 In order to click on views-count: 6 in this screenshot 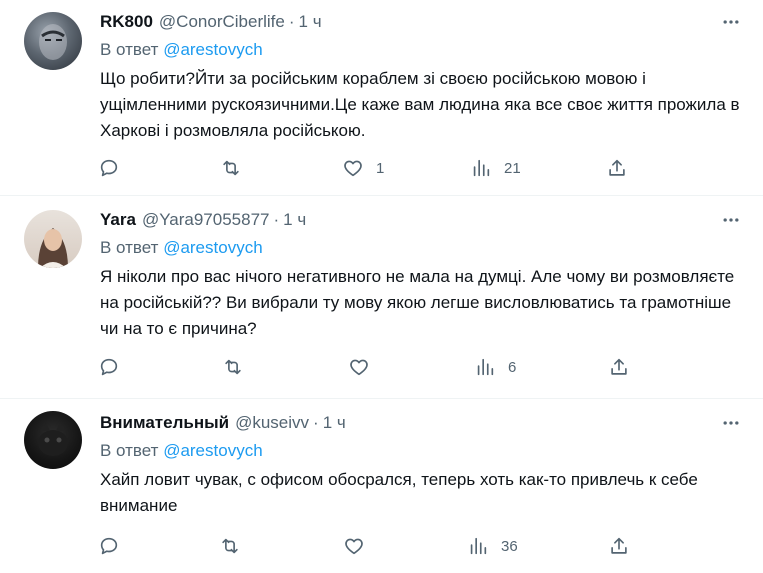, I will do `click(512, 367)`.